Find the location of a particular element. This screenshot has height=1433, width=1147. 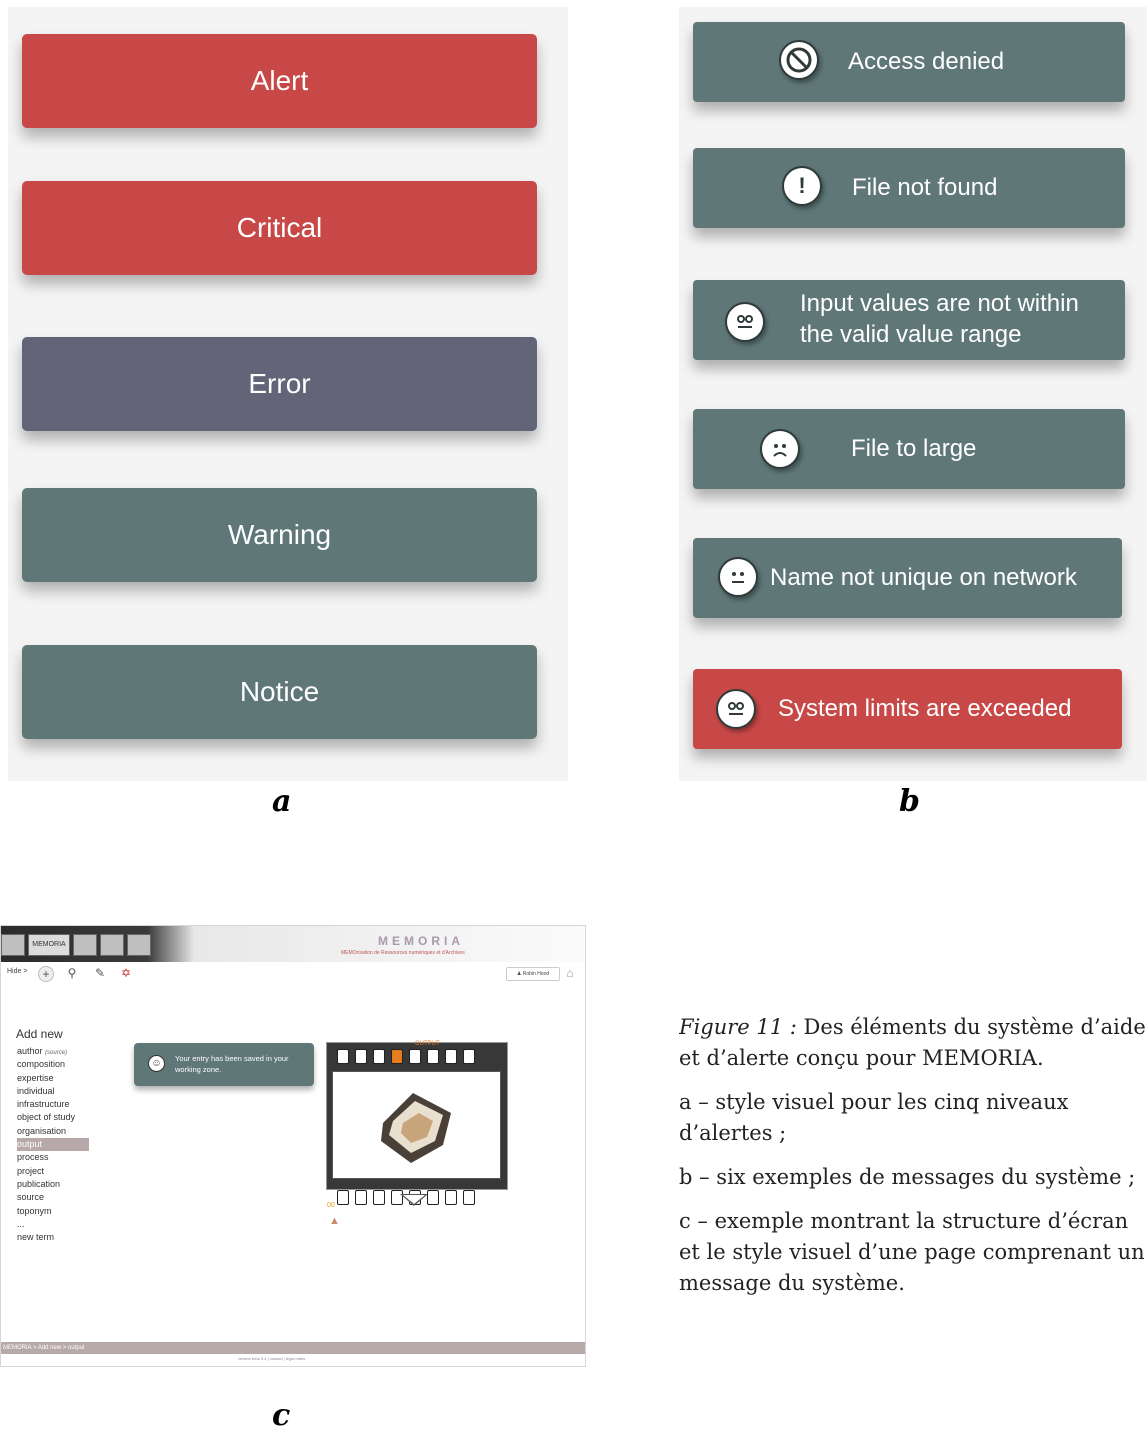

name-not-unique-text: Name not unique on network is located at coordinates (923, 577).